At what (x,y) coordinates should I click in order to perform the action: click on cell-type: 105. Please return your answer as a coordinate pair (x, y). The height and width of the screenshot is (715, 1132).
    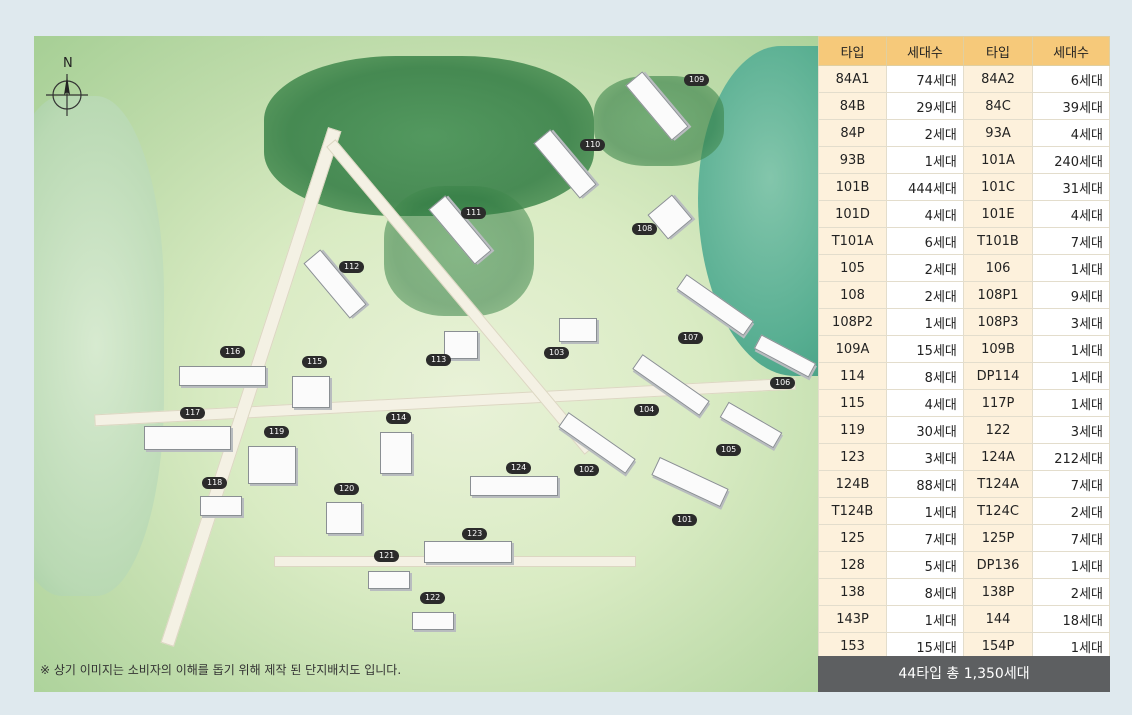
    Looking at the image, I should click on (852, 268).